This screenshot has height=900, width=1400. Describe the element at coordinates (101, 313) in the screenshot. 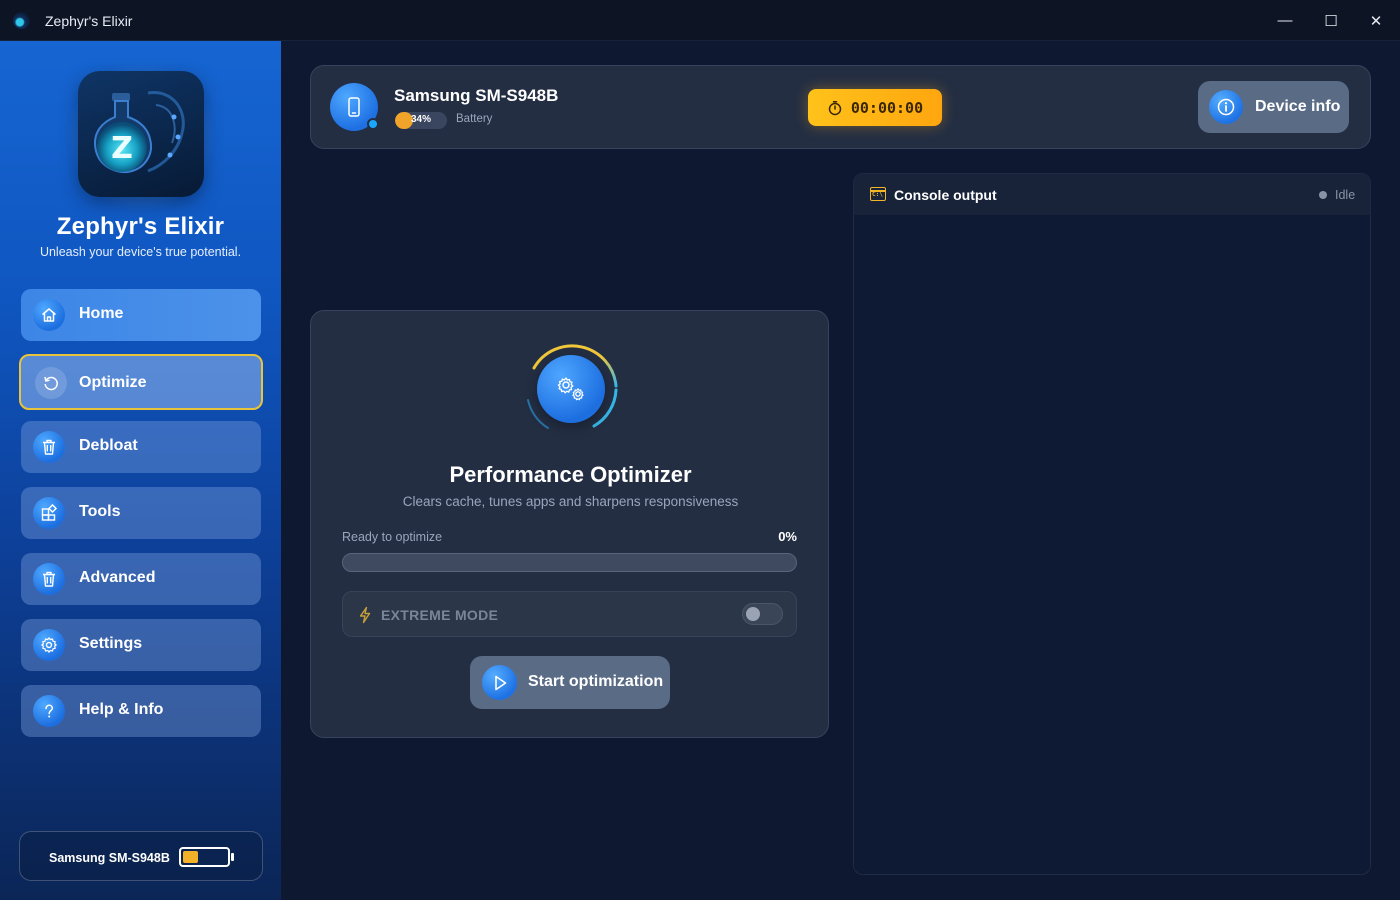

I see `sidebar-item-label: Home` at that location.